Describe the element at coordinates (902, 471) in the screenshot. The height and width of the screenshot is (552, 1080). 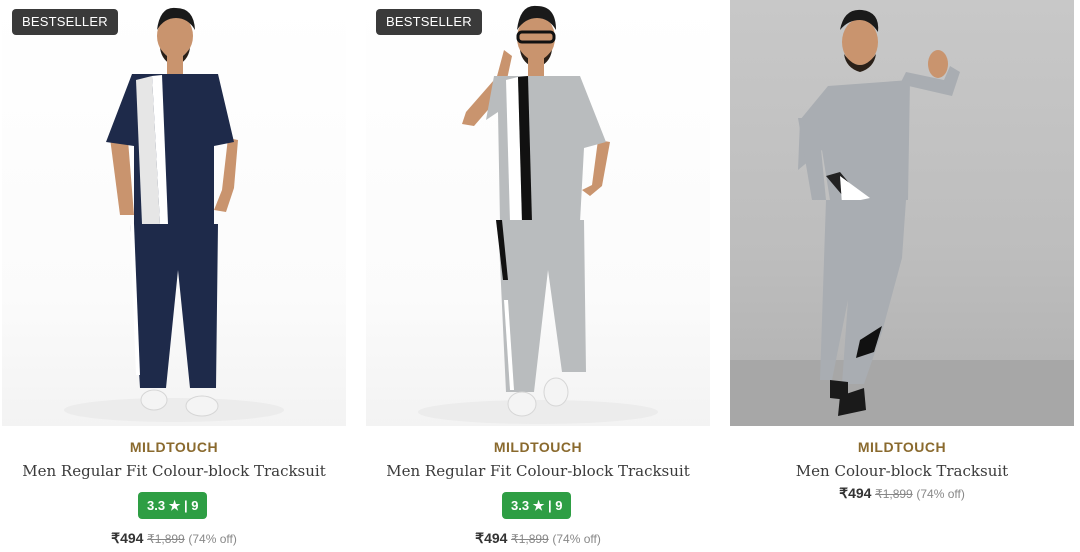
I see `product-title: Men Colour-block Tracksuit` at that location.